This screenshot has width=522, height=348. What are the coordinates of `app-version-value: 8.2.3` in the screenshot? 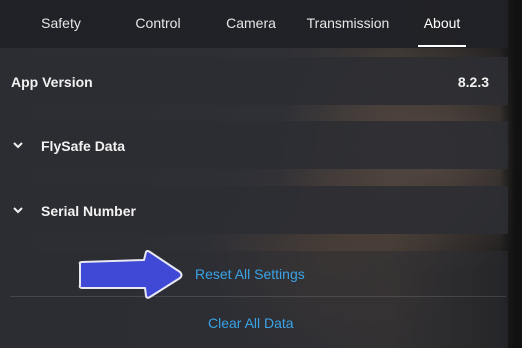 It's located at (473, 82).